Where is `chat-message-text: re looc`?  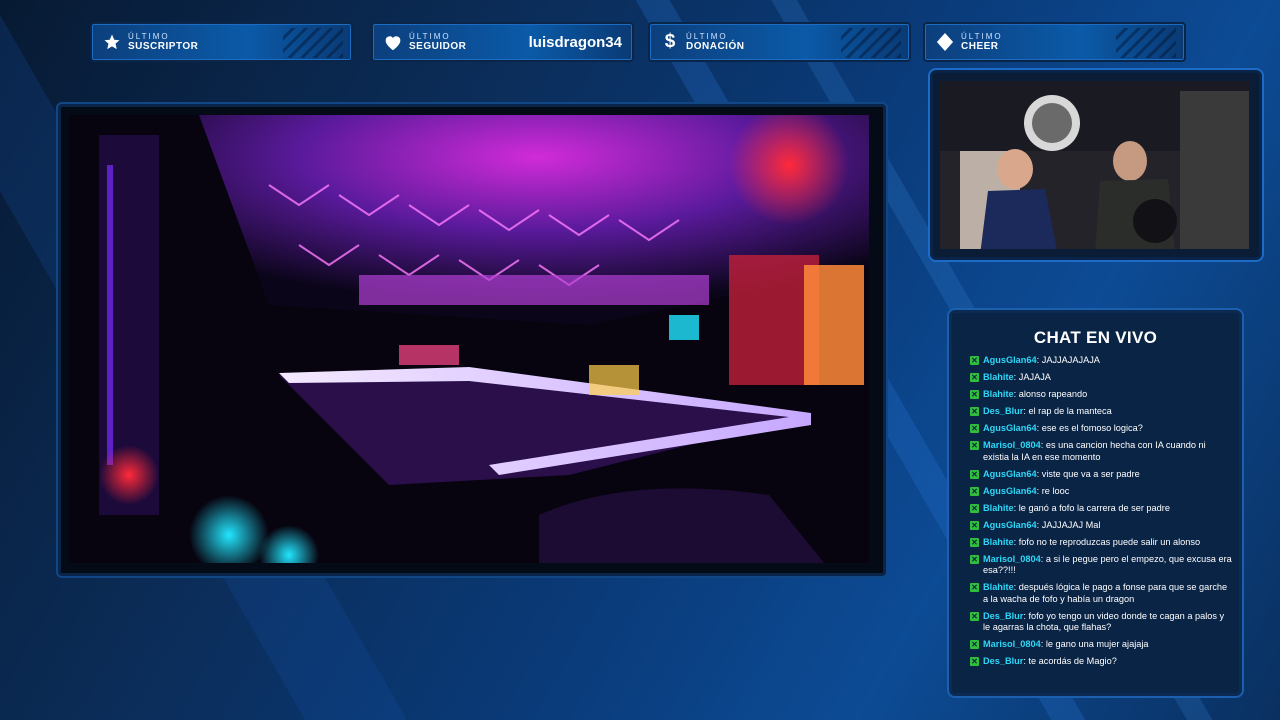
chat-message-text: re looc is located at coordinates (1055, 490).